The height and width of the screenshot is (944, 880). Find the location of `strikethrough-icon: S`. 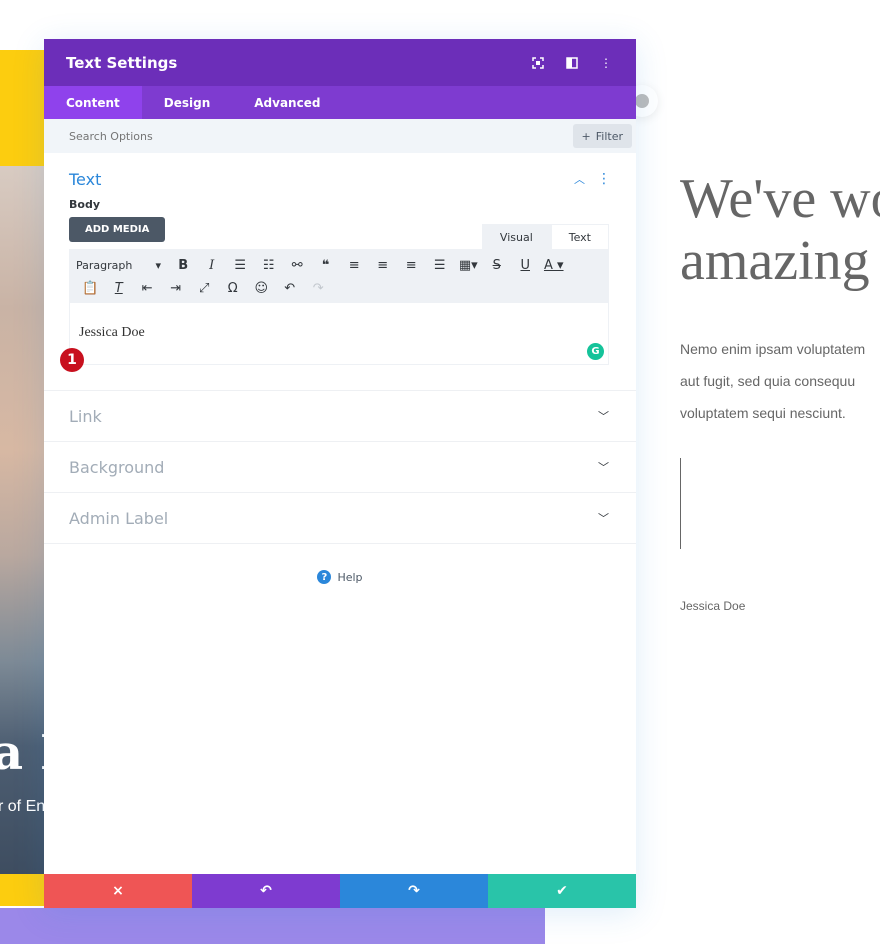

strikethrough-icon: S is located at coordinates (497, 265).